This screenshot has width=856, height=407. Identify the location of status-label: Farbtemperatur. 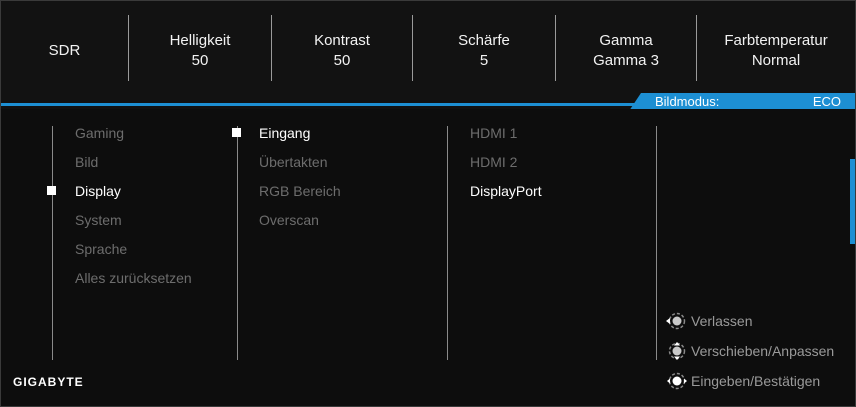
(776, 40).